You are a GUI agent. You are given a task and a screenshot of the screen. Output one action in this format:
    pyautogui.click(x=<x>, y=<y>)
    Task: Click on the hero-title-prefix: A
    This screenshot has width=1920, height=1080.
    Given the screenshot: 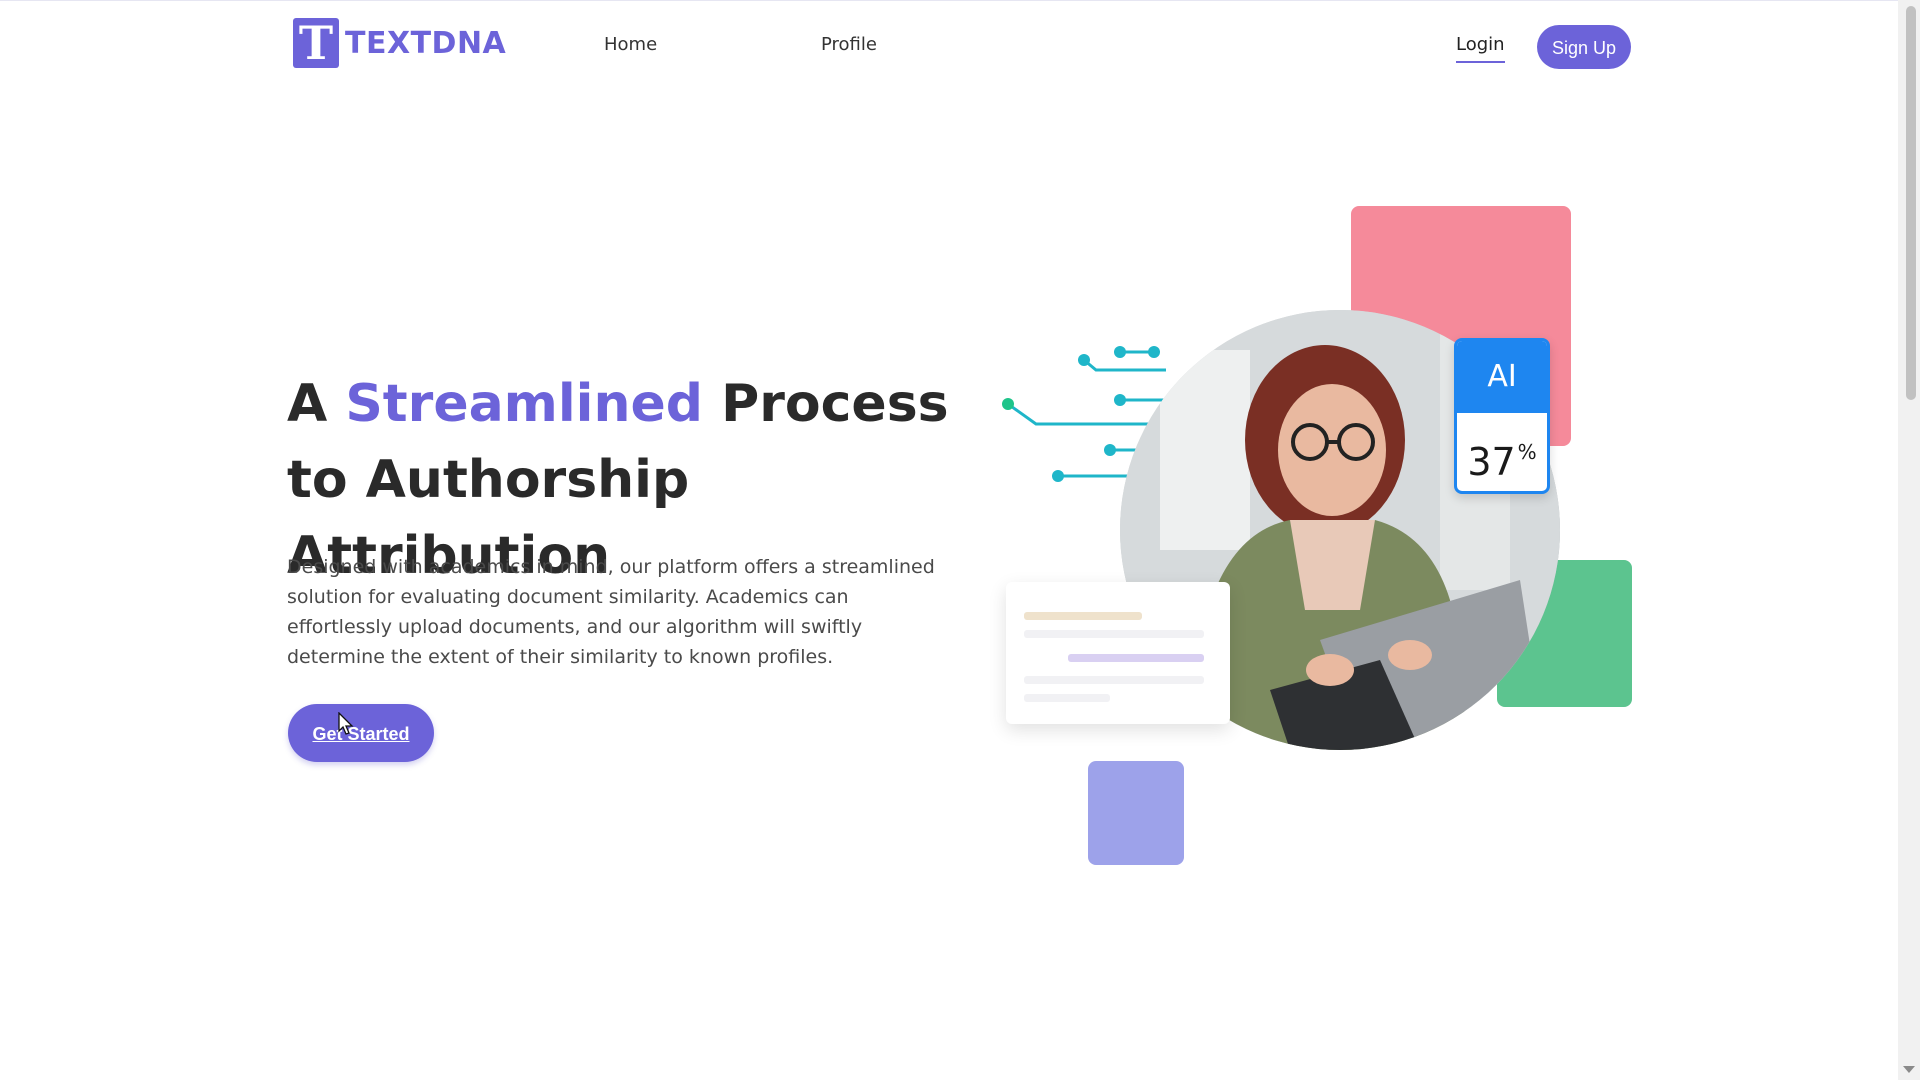 What is the action you would take?
    pyautogui.click(x=307, y=404)
    